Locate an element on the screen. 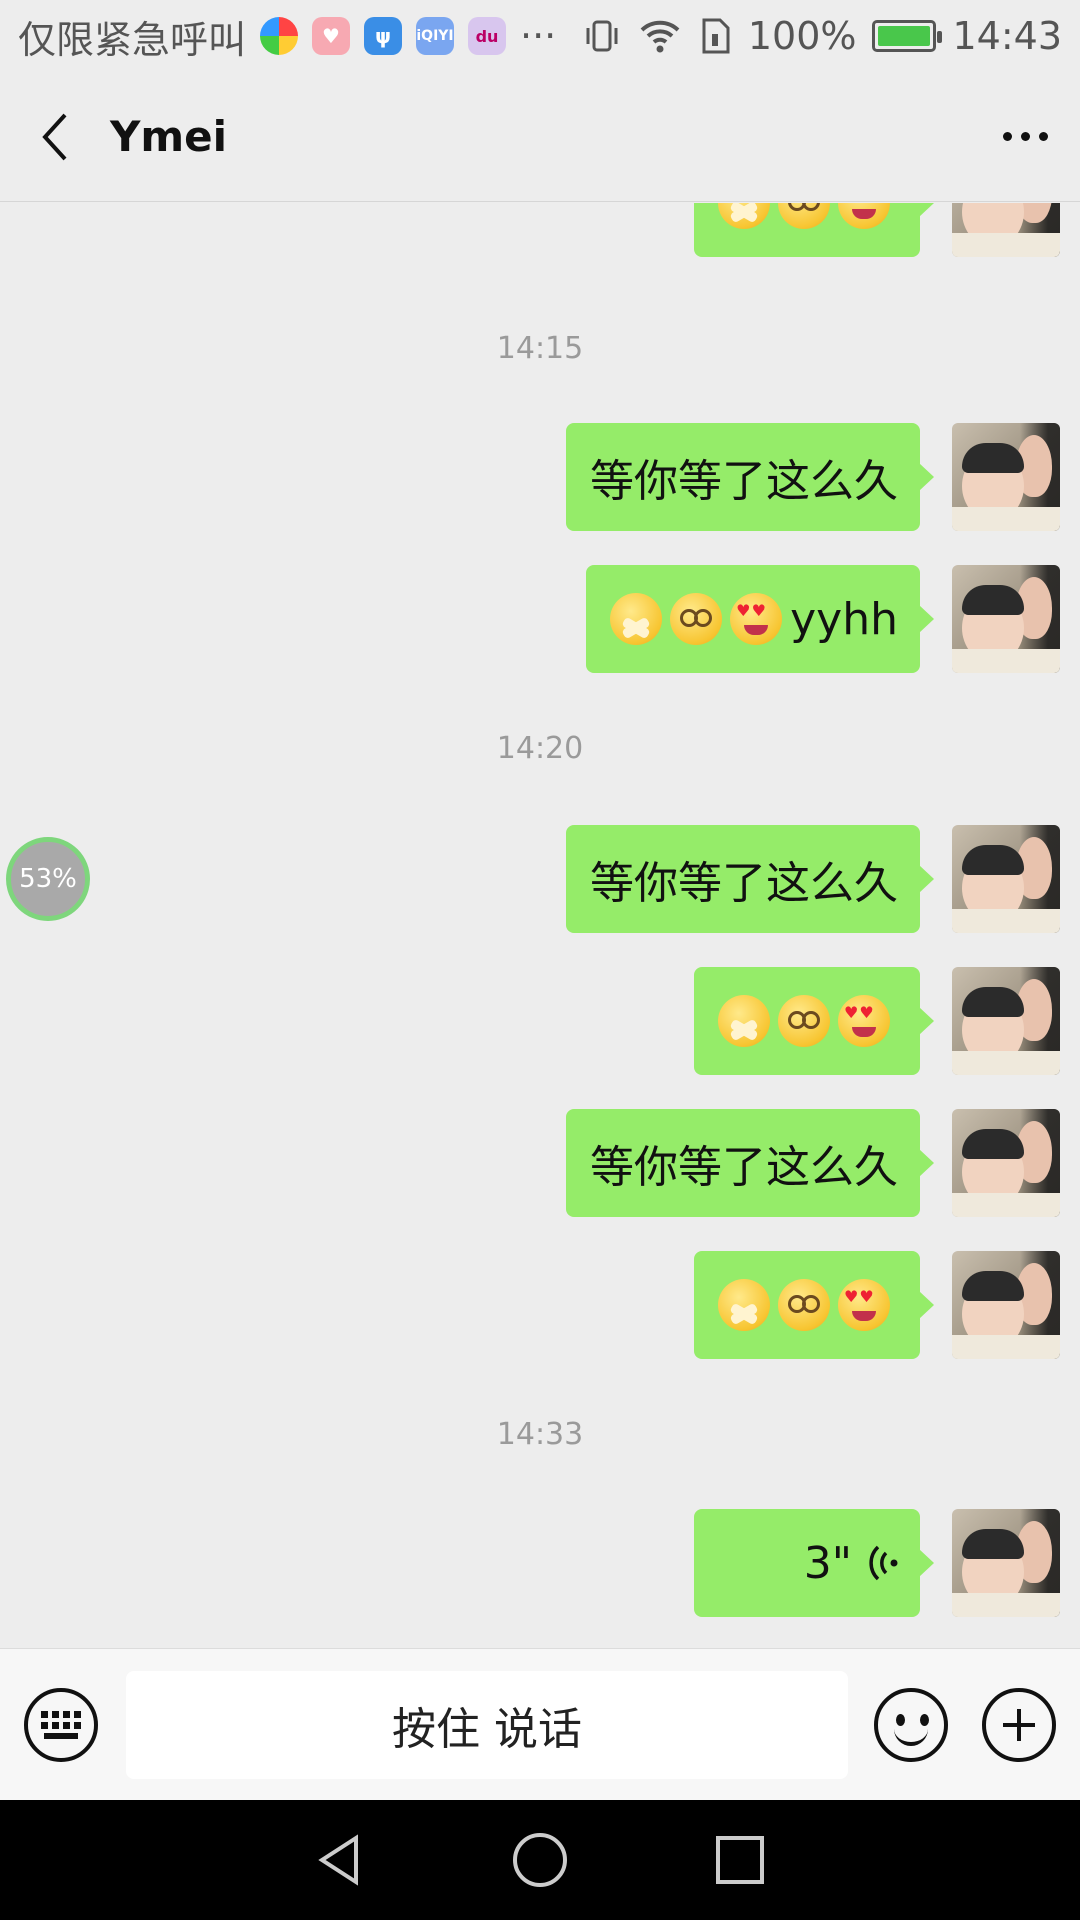 Image resolution: width=1080 pixels, height=1920 pixels. message-row: 3" is located at coordinates (877, 1563).